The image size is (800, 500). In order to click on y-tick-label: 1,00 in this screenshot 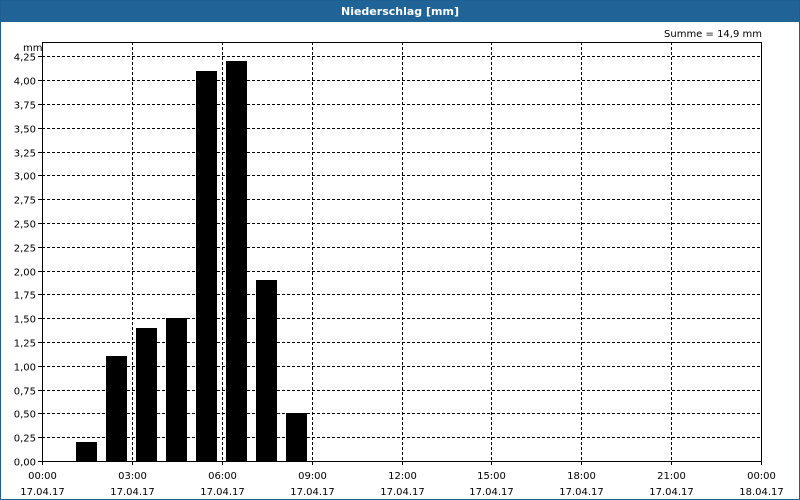, I will do `click(25, 368)`.